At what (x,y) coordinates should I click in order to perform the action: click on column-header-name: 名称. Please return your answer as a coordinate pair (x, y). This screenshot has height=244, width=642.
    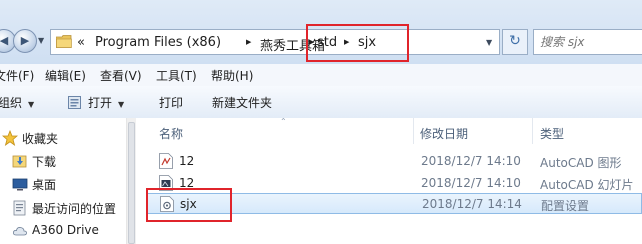
    Looking at the image, I should click on (171, 133).